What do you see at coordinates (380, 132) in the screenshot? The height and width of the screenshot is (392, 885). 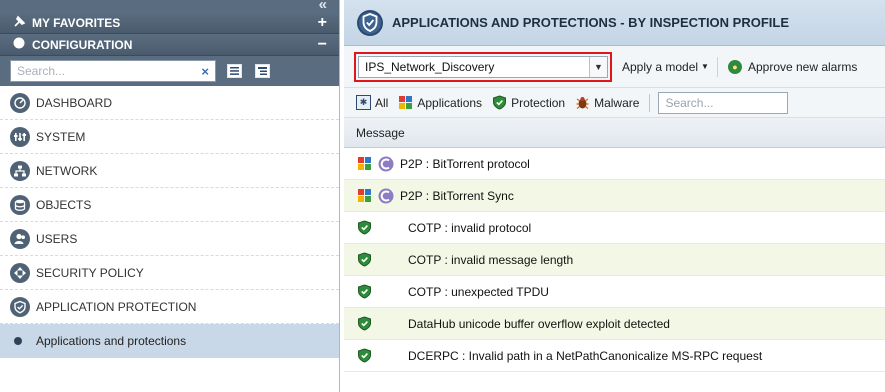 I see `column-header-label: Message` at bounding box center [380, 132].